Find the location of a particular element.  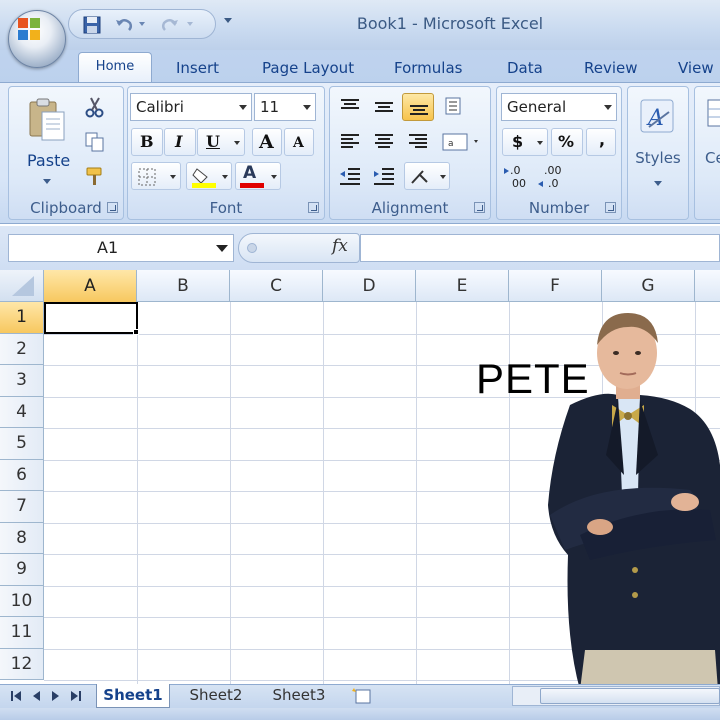

number-format-select: General is located at coordinates (559, 107).